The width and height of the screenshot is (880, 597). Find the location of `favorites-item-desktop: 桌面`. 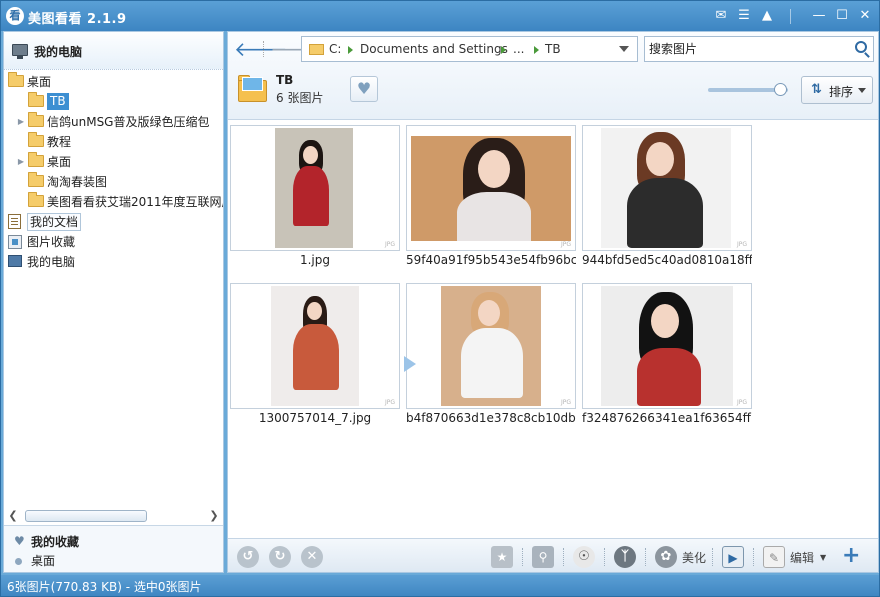

favorites-item-desktop: 桌面 is located at coordinates (43, 560).